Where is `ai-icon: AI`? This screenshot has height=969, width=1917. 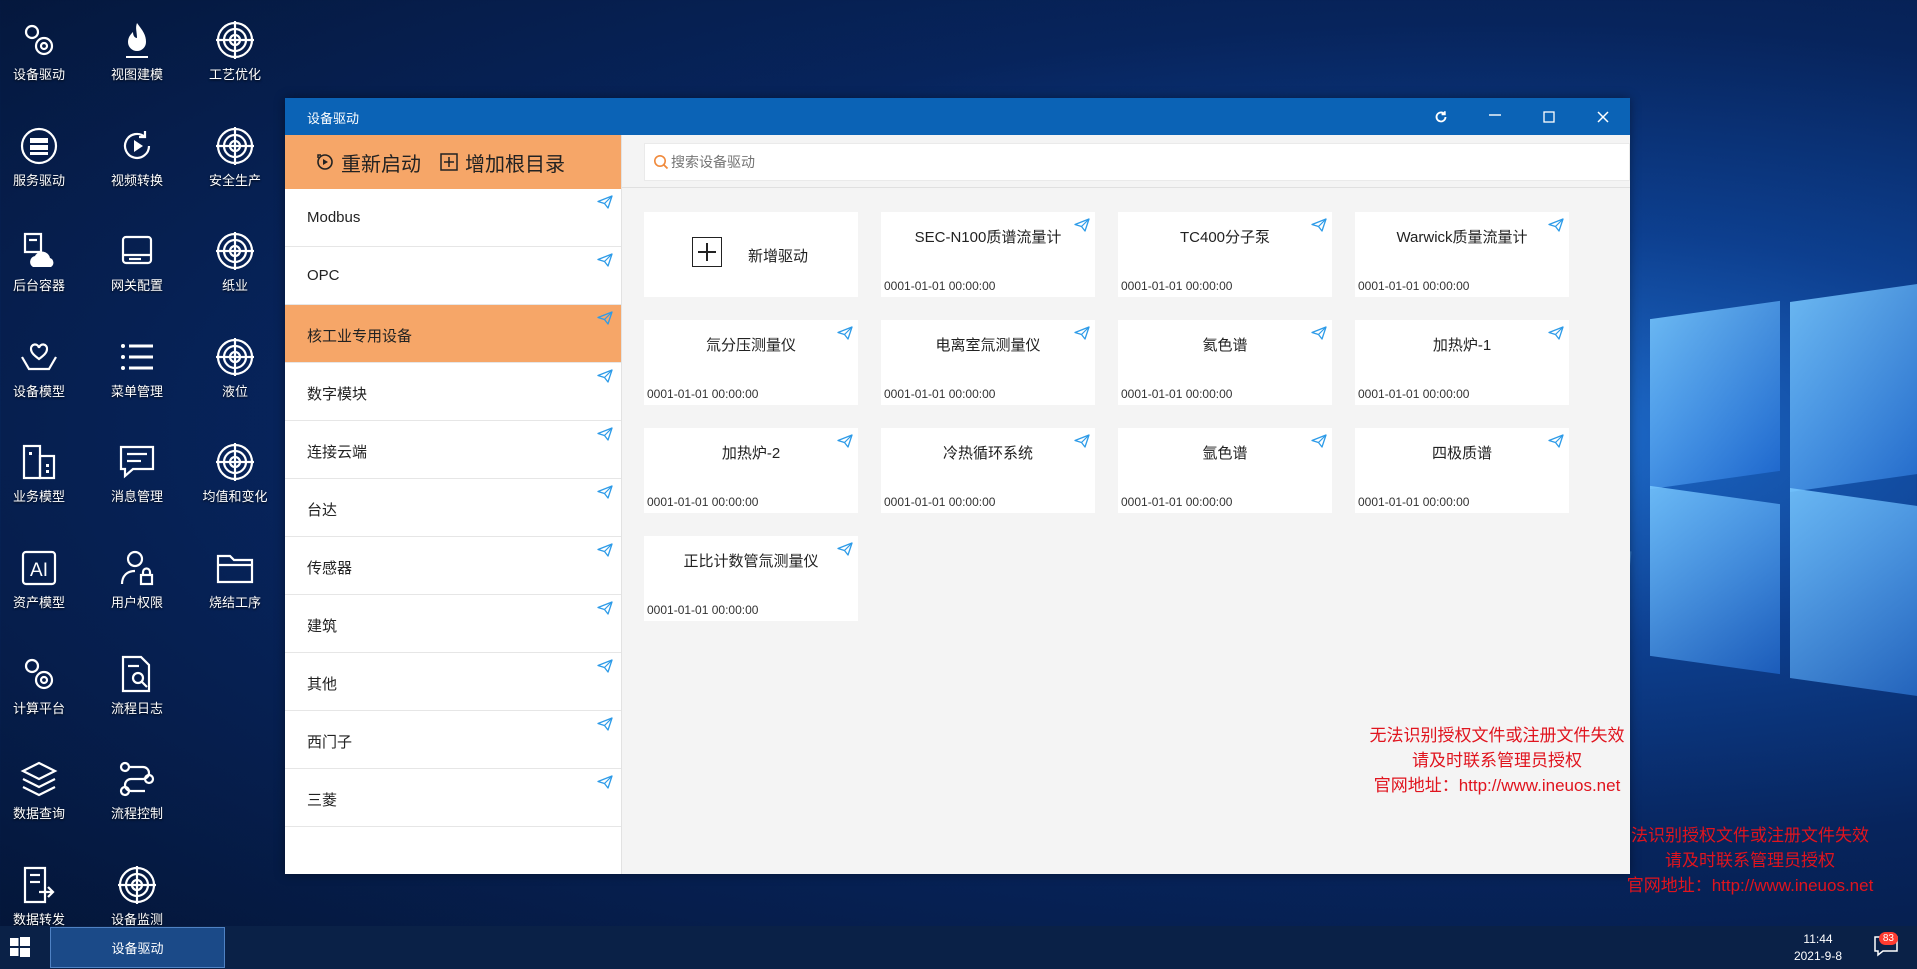
ai-icon: AI is located at coordinates (42, 568).